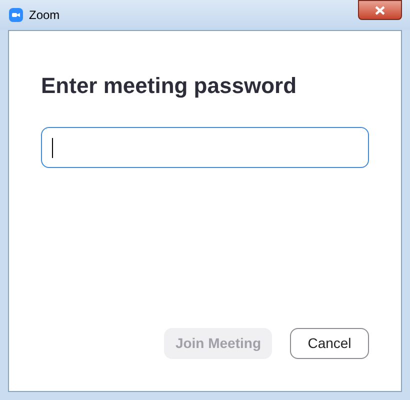 This screenshot has width=410, height=400. I want to click on heading: Enter meeting password, so click(169, 86).